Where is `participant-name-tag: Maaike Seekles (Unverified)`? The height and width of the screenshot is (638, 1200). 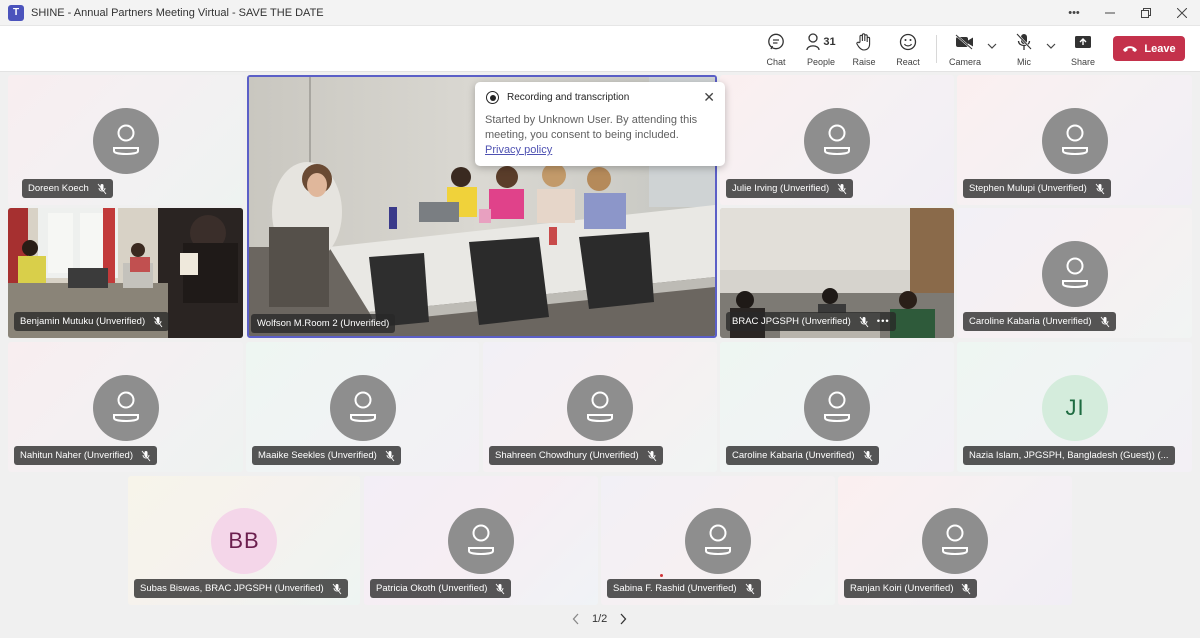
participant-name-tag: Maaike Seekles (Unverified) is located at coordinates (326, 455).